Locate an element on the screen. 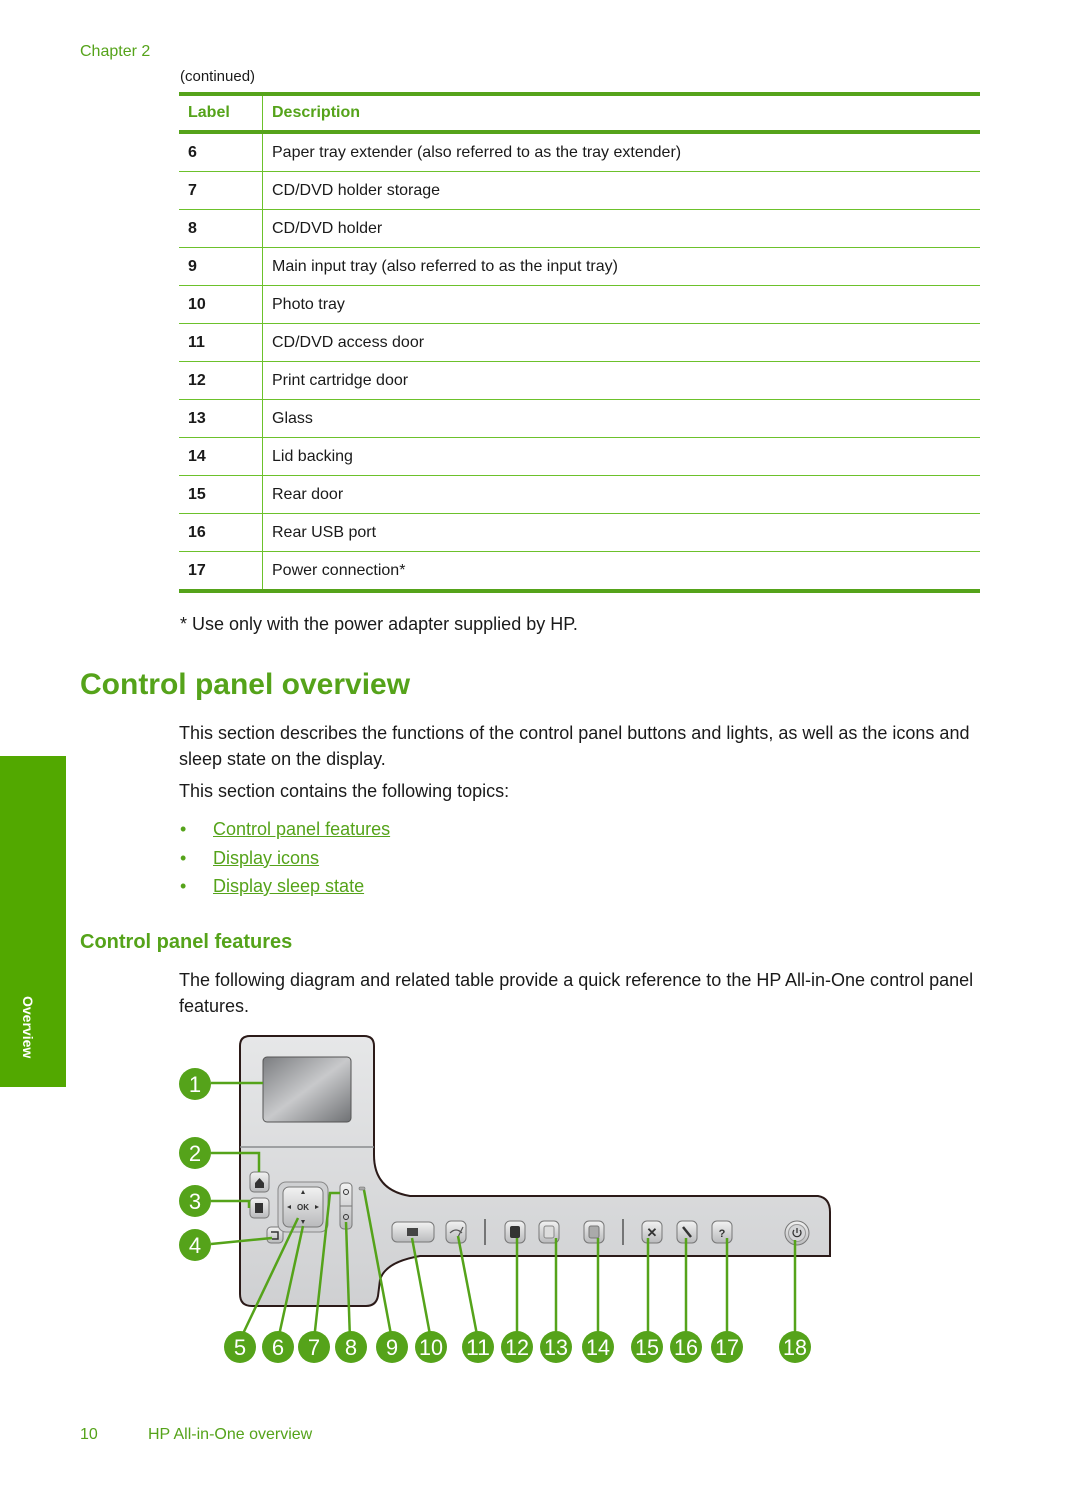 Image resolution: width=1080 pixels, height=1495 pixels. row-label: 17 is located at coordinates (221, 572).